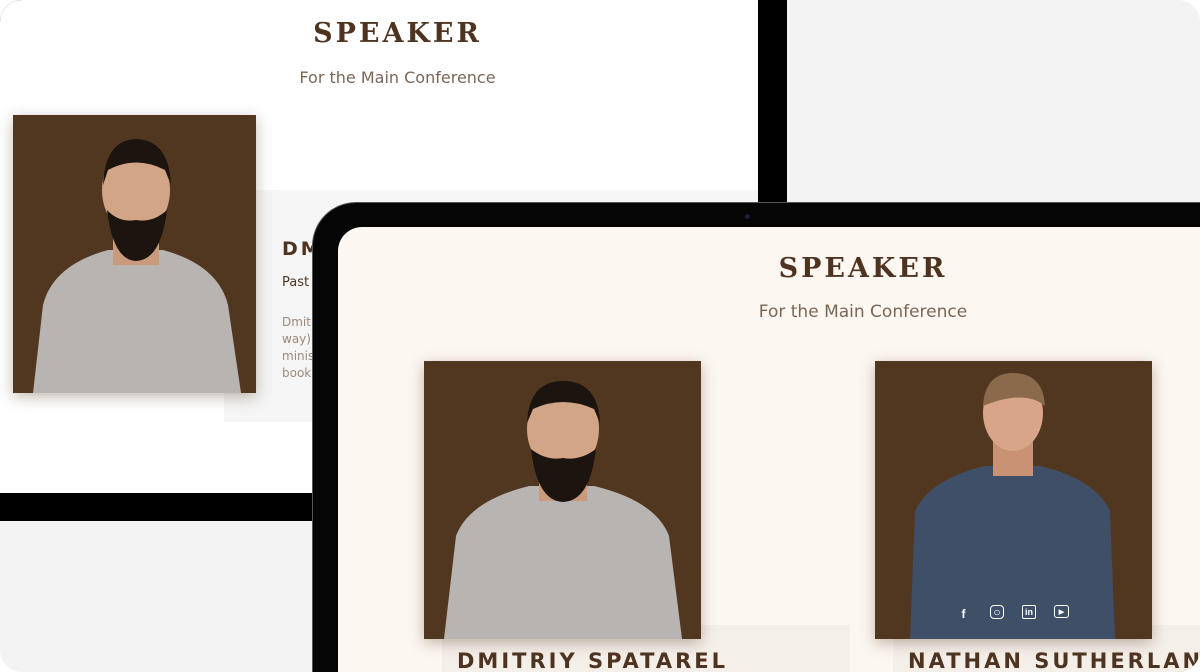 Image resolution: width=1200 pixels, height=672 pixels. What do you see at coordinates (963, 613) in the screenshot?
I see `facebook-icon: f` at bounding box center [963, 613].